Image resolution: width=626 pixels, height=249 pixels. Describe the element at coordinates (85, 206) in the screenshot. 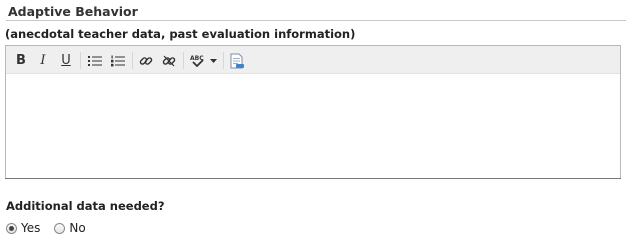

I see `additional-data-question: Additional data needed?` at that location.